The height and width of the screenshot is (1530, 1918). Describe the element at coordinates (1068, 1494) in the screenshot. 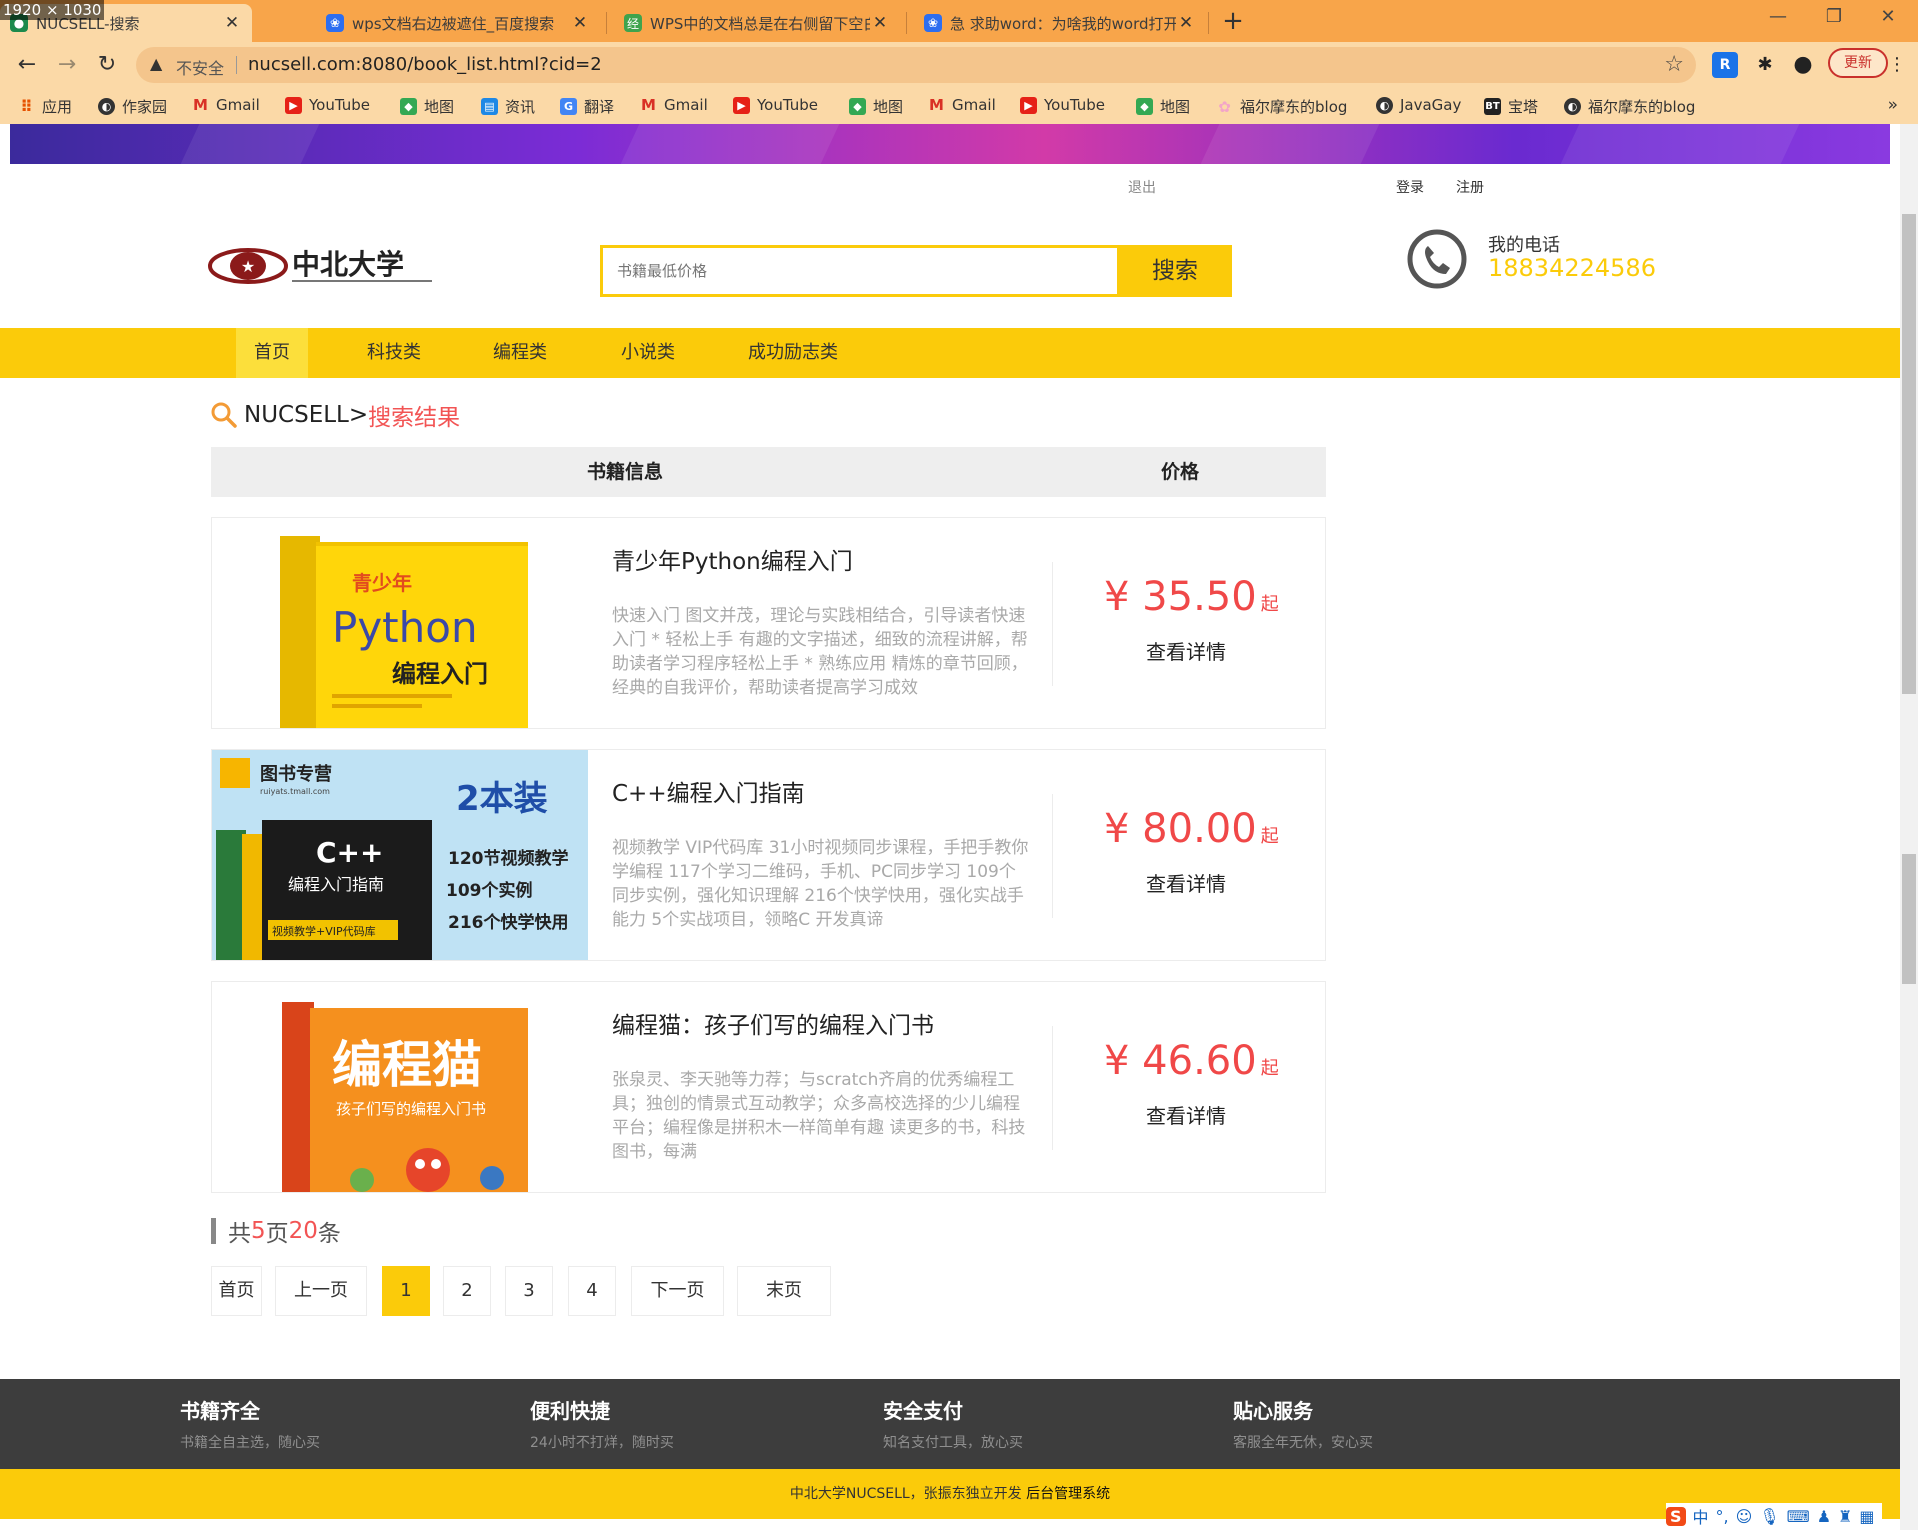

I see `admin-system-link: 后台管理系统` at that location.